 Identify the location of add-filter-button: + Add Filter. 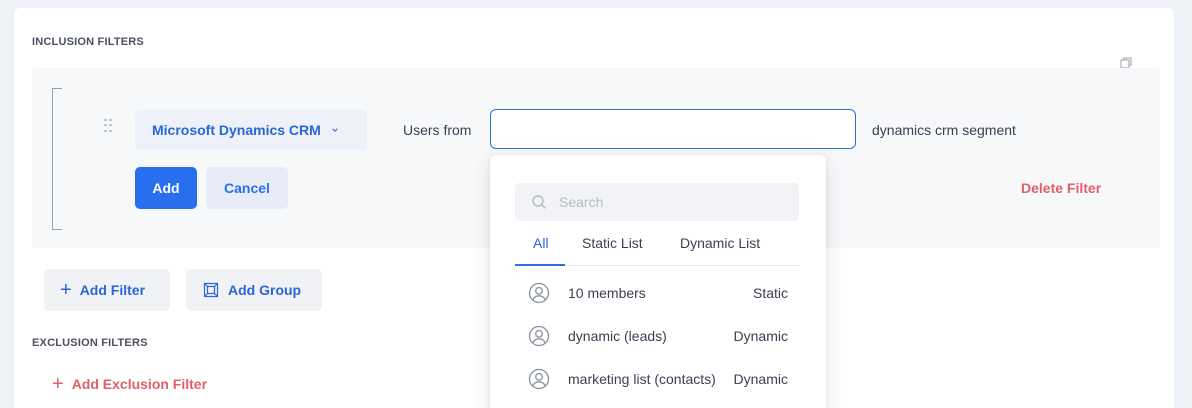
(107, 290).